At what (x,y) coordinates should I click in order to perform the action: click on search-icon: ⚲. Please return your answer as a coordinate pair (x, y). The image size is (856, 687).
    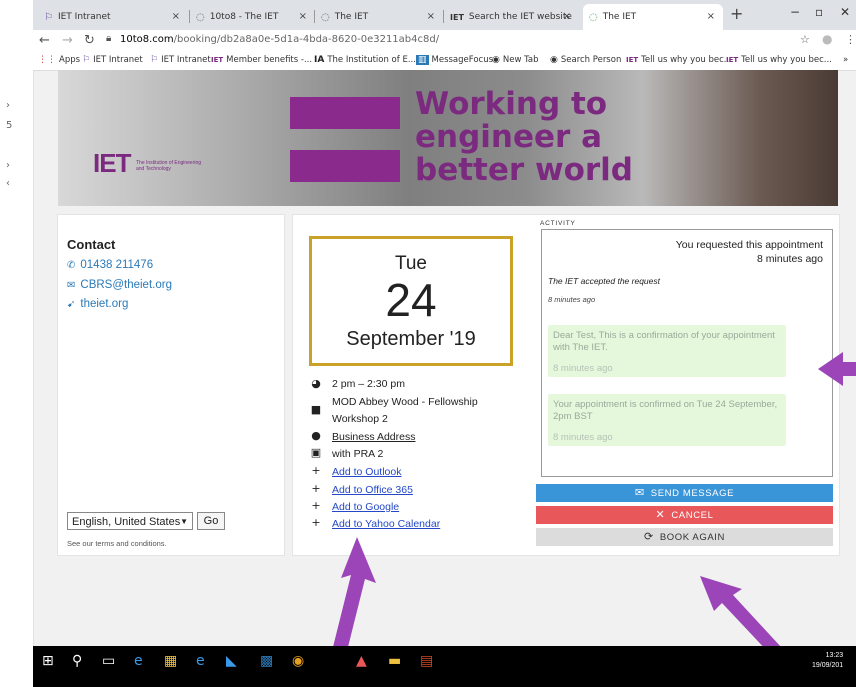
    Looking at the image, I should click on (77, 661).